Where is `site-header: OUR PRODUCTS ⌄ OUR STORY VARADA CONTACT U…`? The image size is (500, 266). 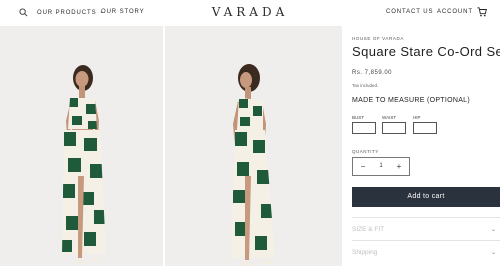
site-header: OUR PRODUCTS ⌄ OUR STORY VARADA CONTACT U… is located at coordinates (250, 13).